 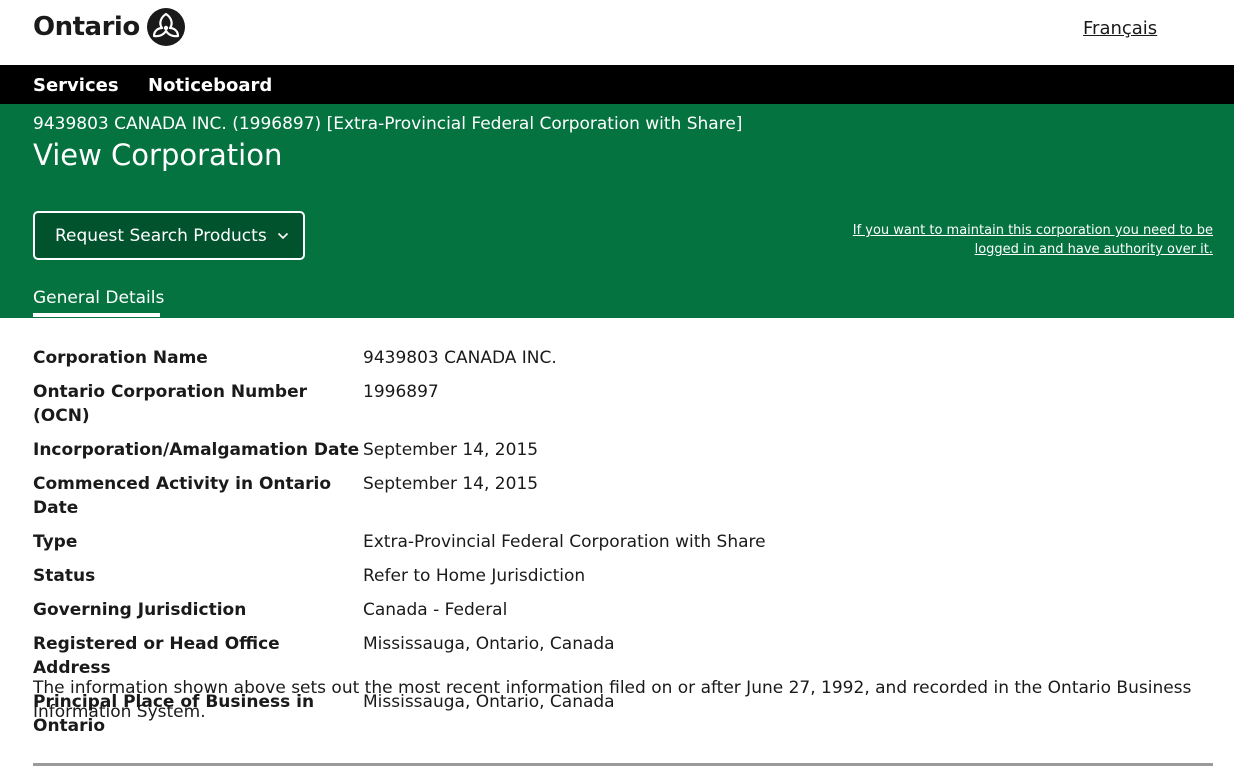 I want to click on top-header: Ontario Français, so click(x=617, y=32).